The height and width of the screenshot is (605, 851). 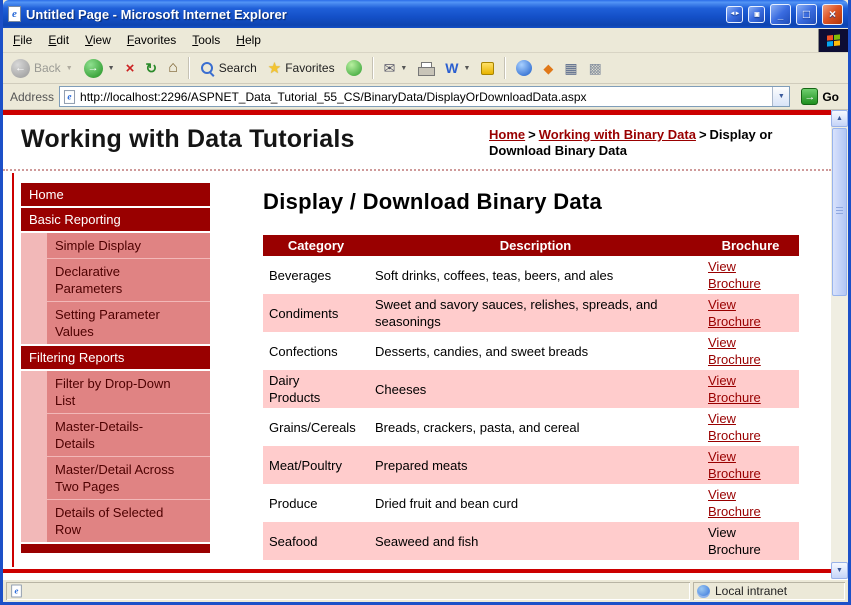 I want to click on breadcrumb-home-link: Home, so click(x=507, y=134).